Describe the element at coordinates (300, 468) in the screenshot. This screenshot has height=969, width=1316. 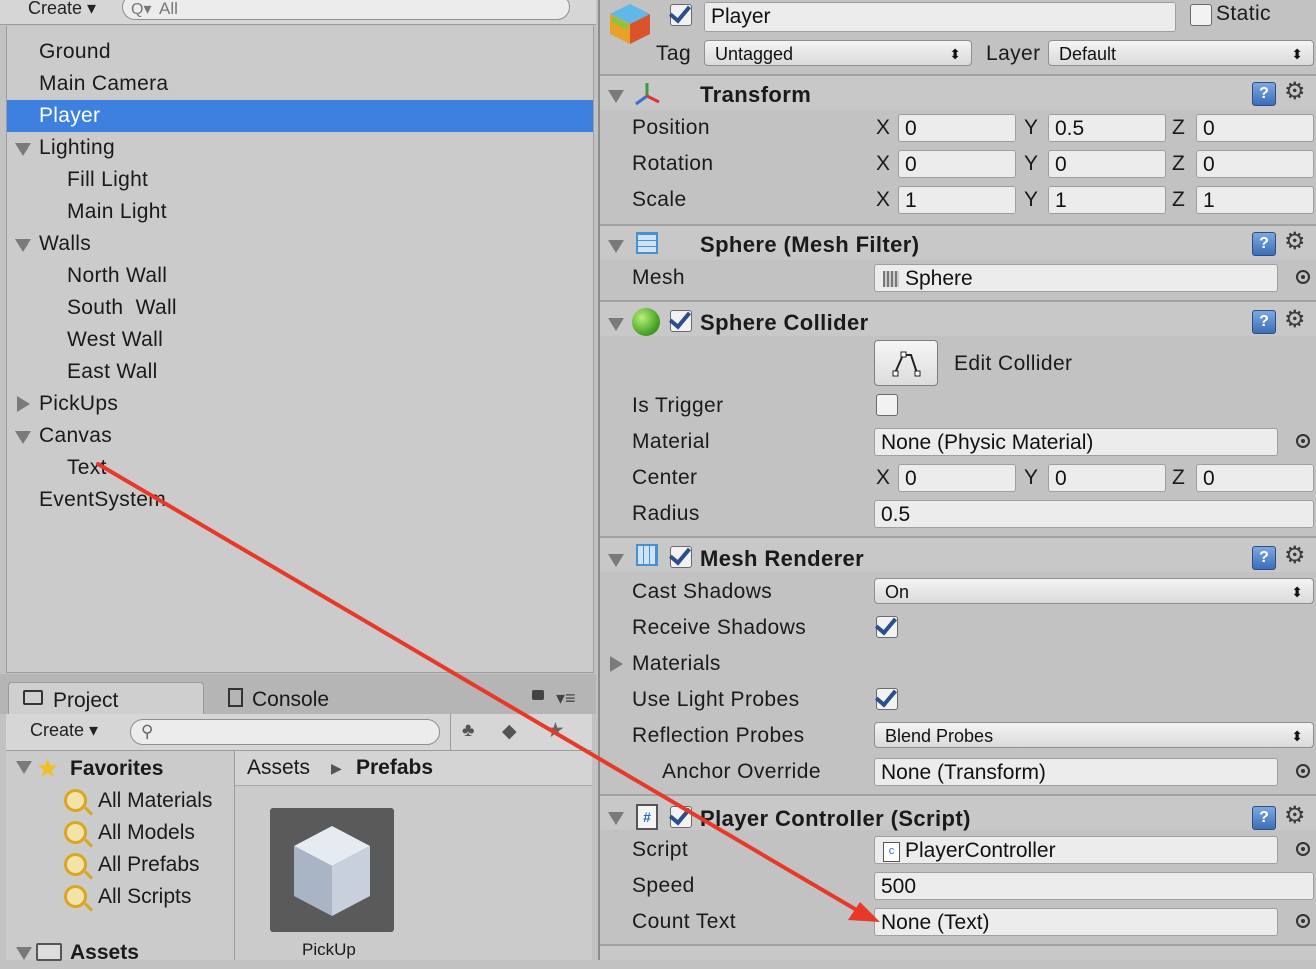
I see `hierarchy-item-text: Text` at that location.